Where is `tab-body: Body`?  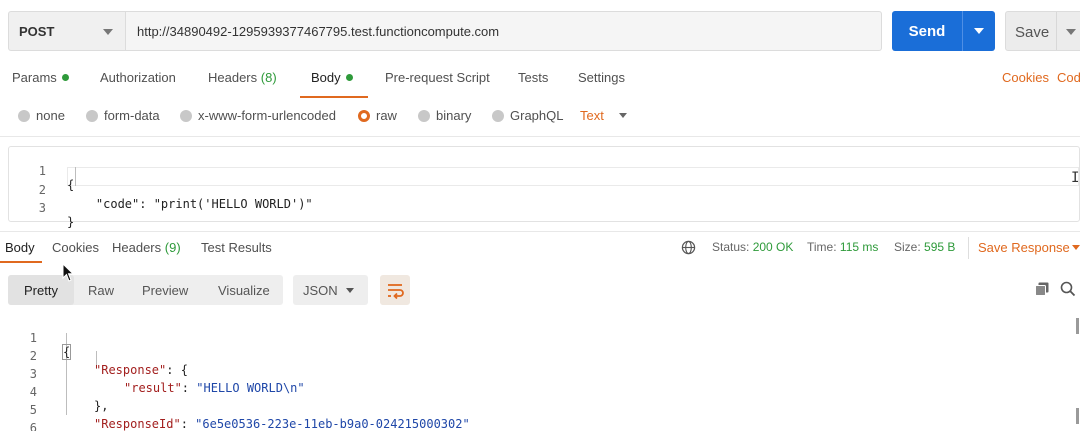 tab-body: Body is located at coordinates (332, 77).